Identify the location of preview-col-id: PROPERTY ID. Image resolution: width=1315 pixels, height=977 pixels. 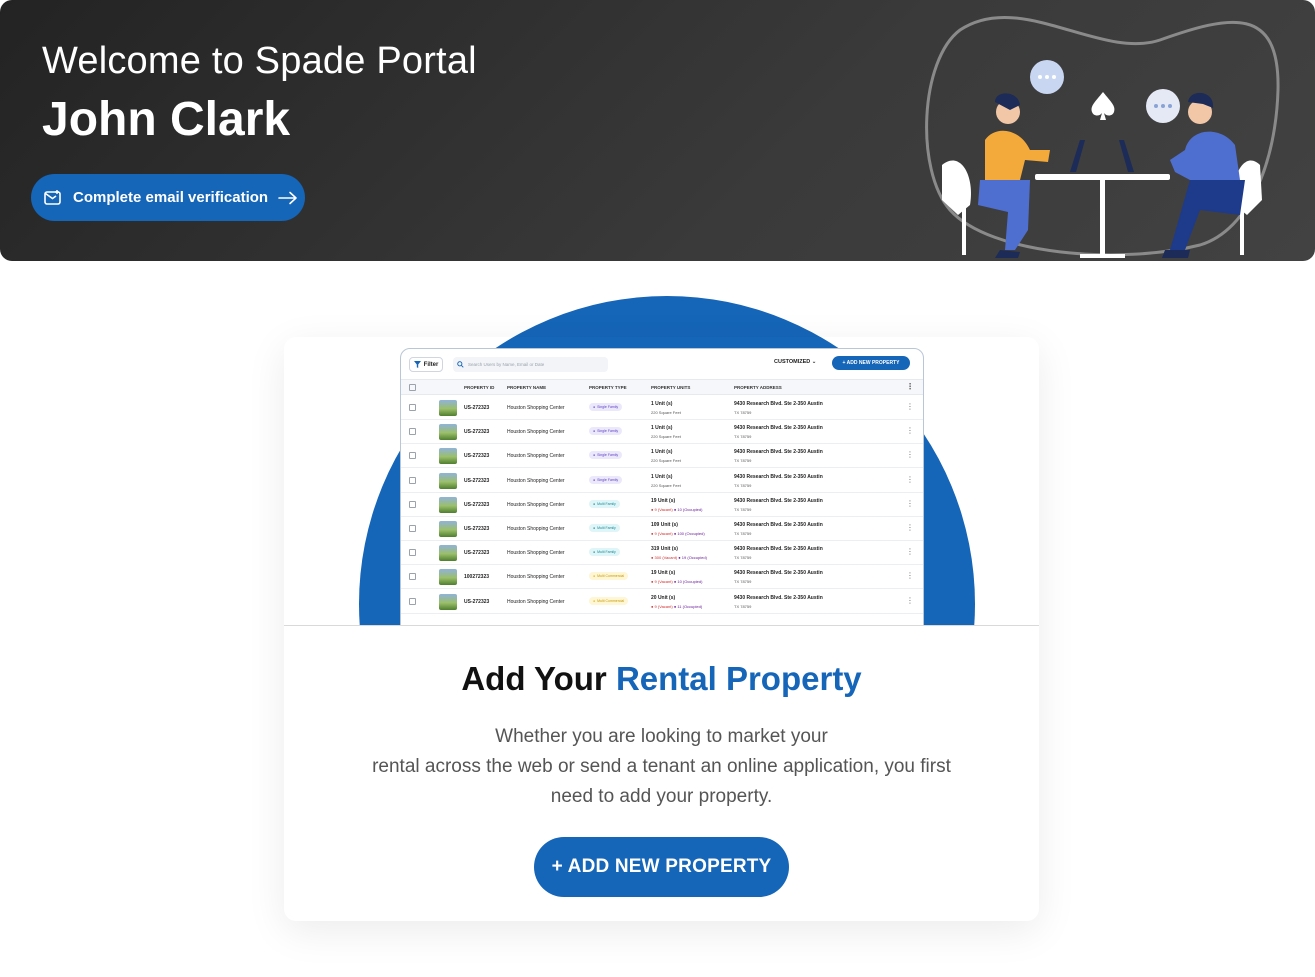
(479, 387).